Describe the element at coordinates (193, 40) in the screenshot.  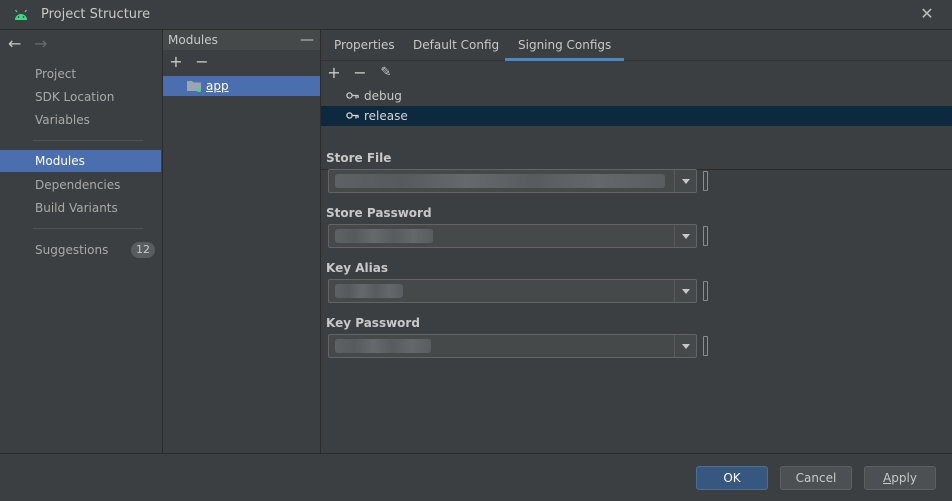
I see `modules-header-label: Modules` at that location.